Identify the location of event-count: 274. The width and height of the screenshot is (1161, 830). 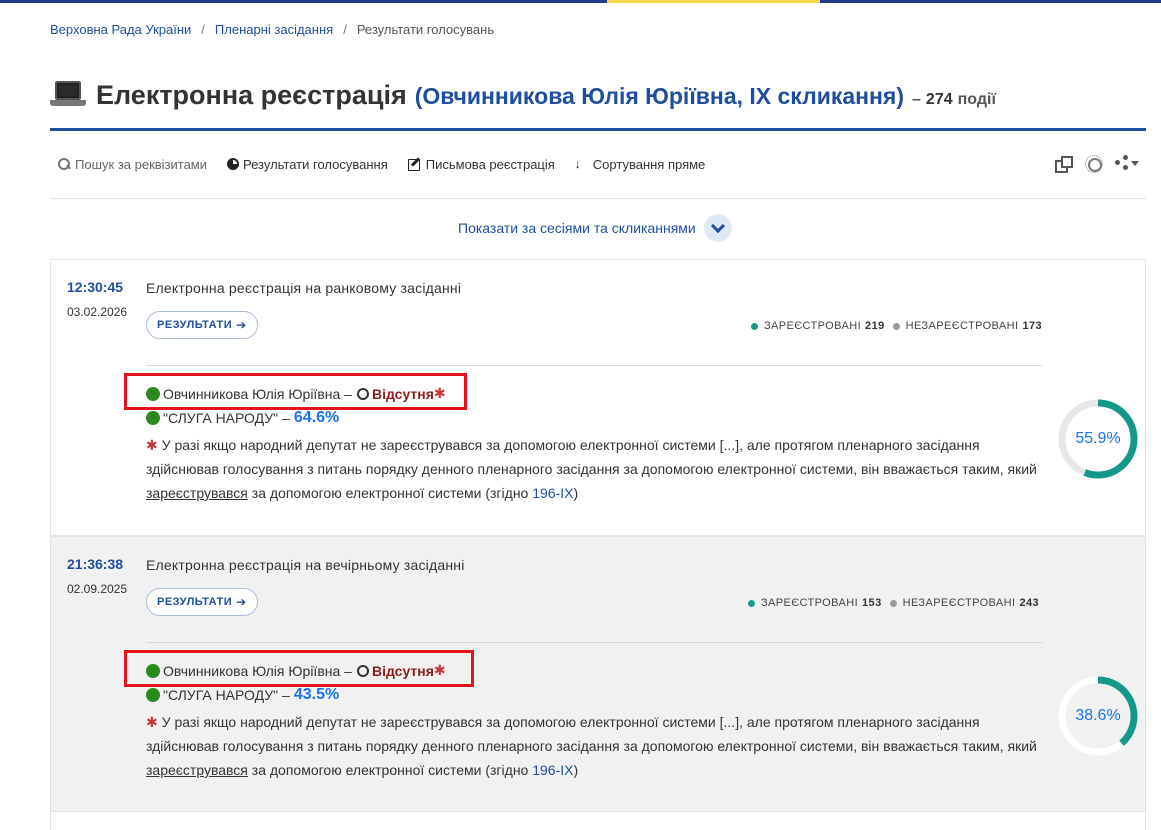
(939, 99).